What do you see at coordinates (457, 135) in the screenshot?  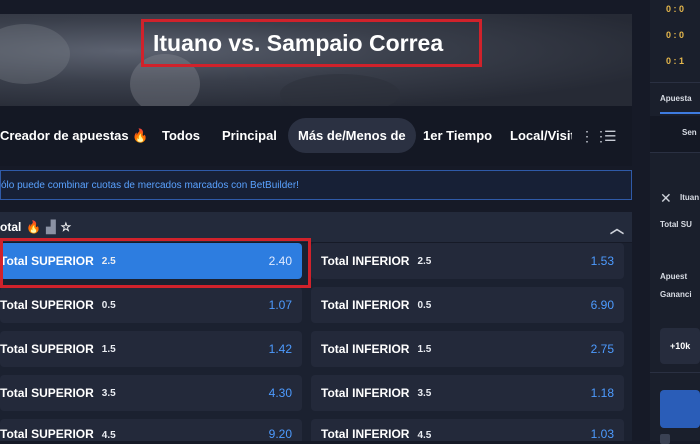 I see `tab-first-half: 1er Tiempo` at bounding box center [457, 135].